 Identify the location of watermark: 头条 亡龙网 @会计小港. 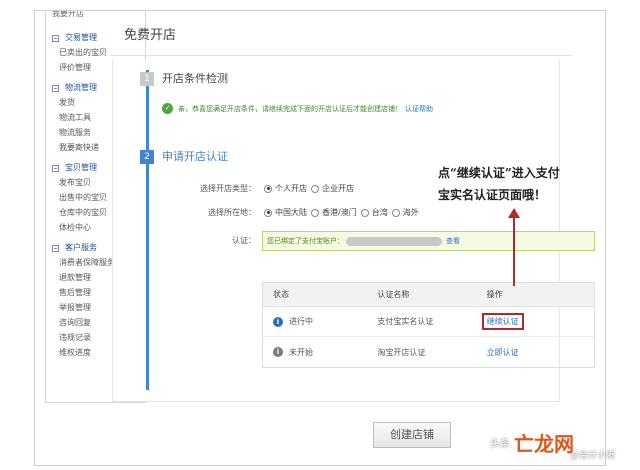
(552, 444).